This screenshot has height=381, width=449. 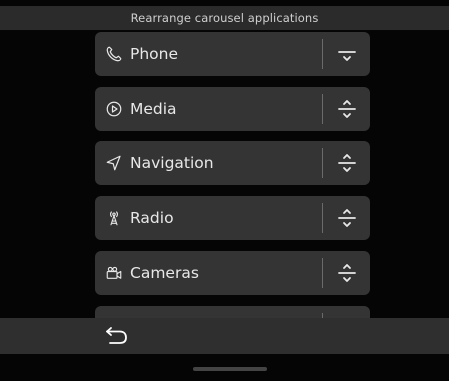 What do you see at coordinates (224, 336) in the screenshot?
I see `bottom-bar` at bounding box center [224, 336].